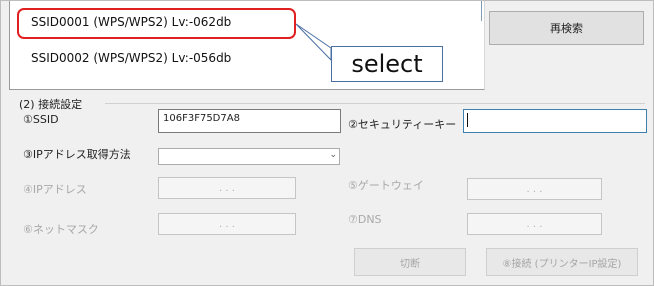  I want to click on selection-highlight, so click(156, 23).